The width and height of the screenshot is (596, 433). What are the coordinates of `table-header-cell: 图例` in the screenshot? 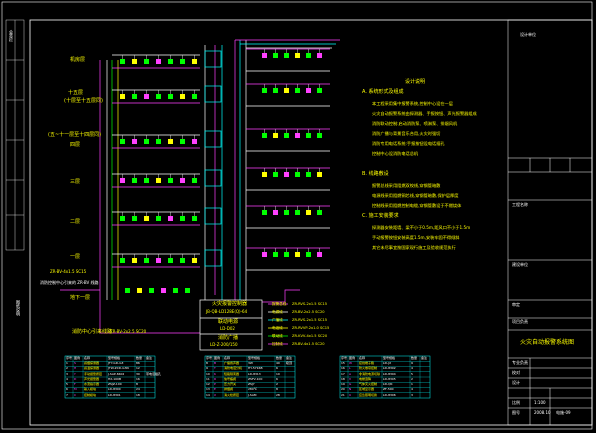 It's located at (77, 358).